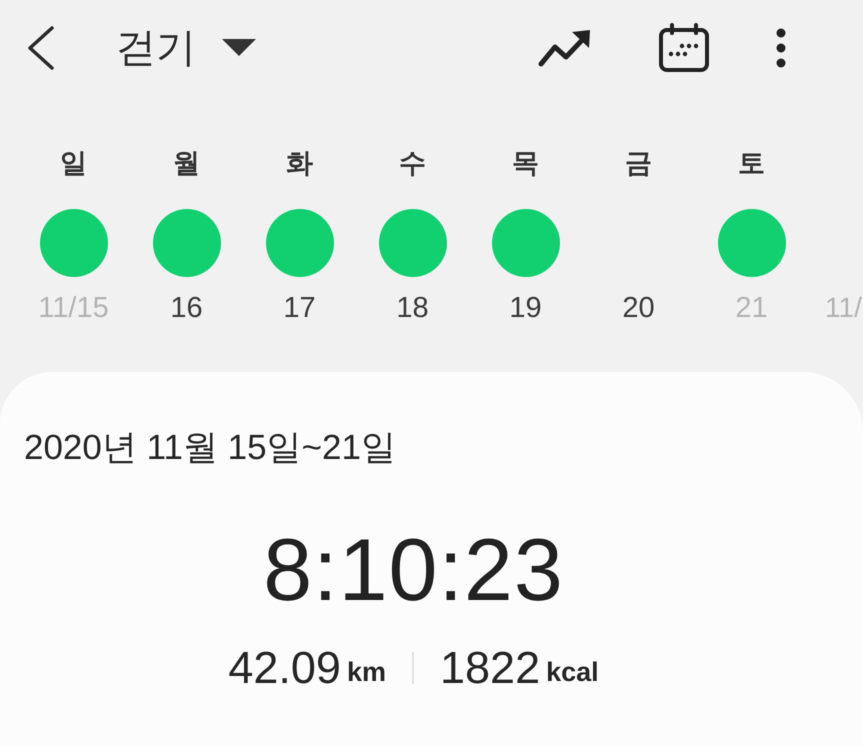 The image size is (863, 746). Describe the element at coordinates (299, 163) in the screenshot. I see `weekday-label: 화` at that location.